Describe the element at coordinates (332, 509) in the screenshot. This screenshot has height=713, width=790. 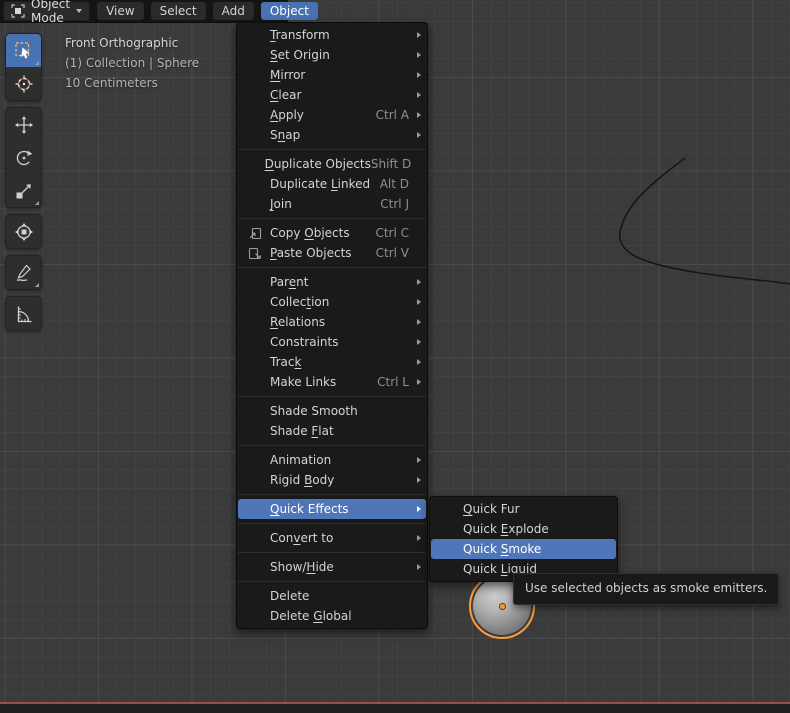
I see `menu-item-quick-effects: Quick Effects` at that location.